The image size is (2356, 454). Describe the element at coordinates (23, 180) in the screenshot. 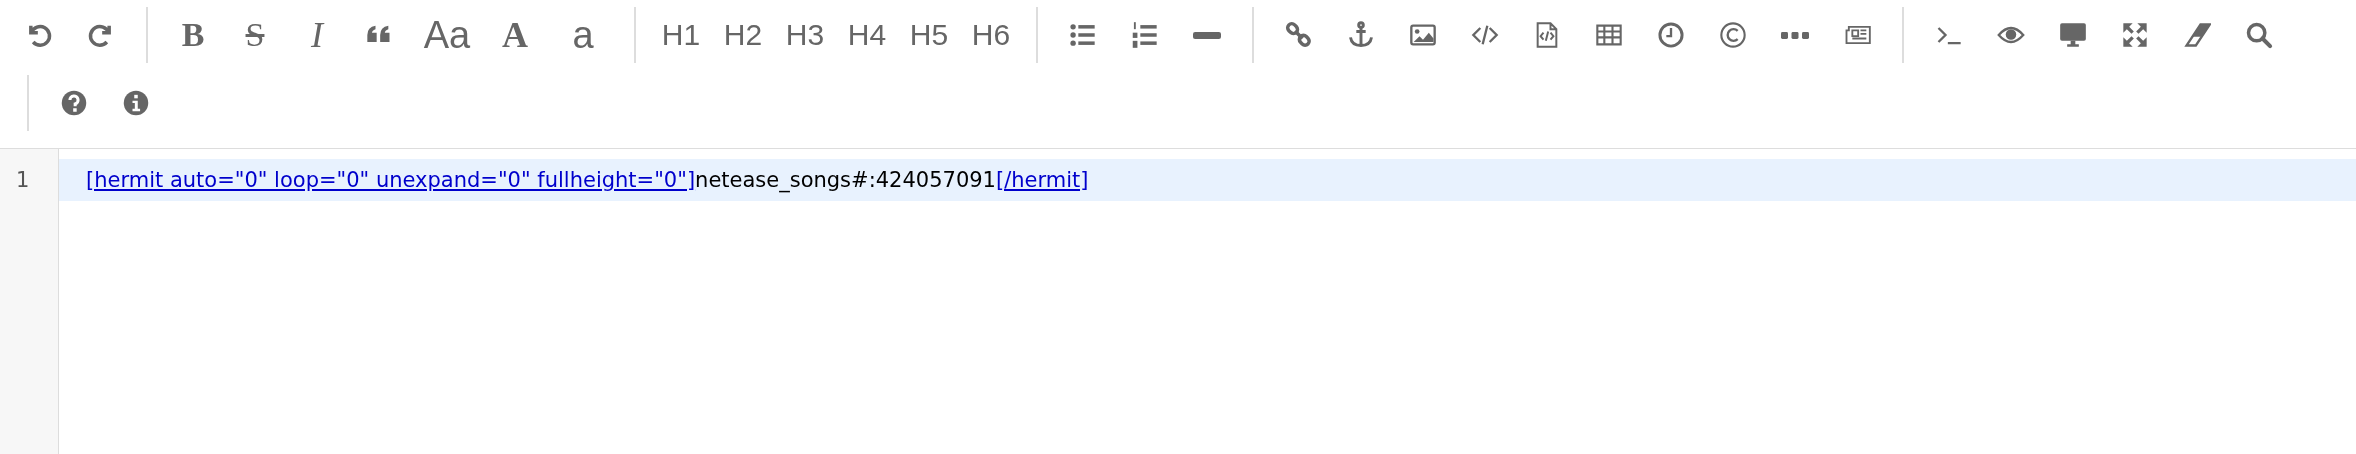

I see `line-number: 1` at that location.